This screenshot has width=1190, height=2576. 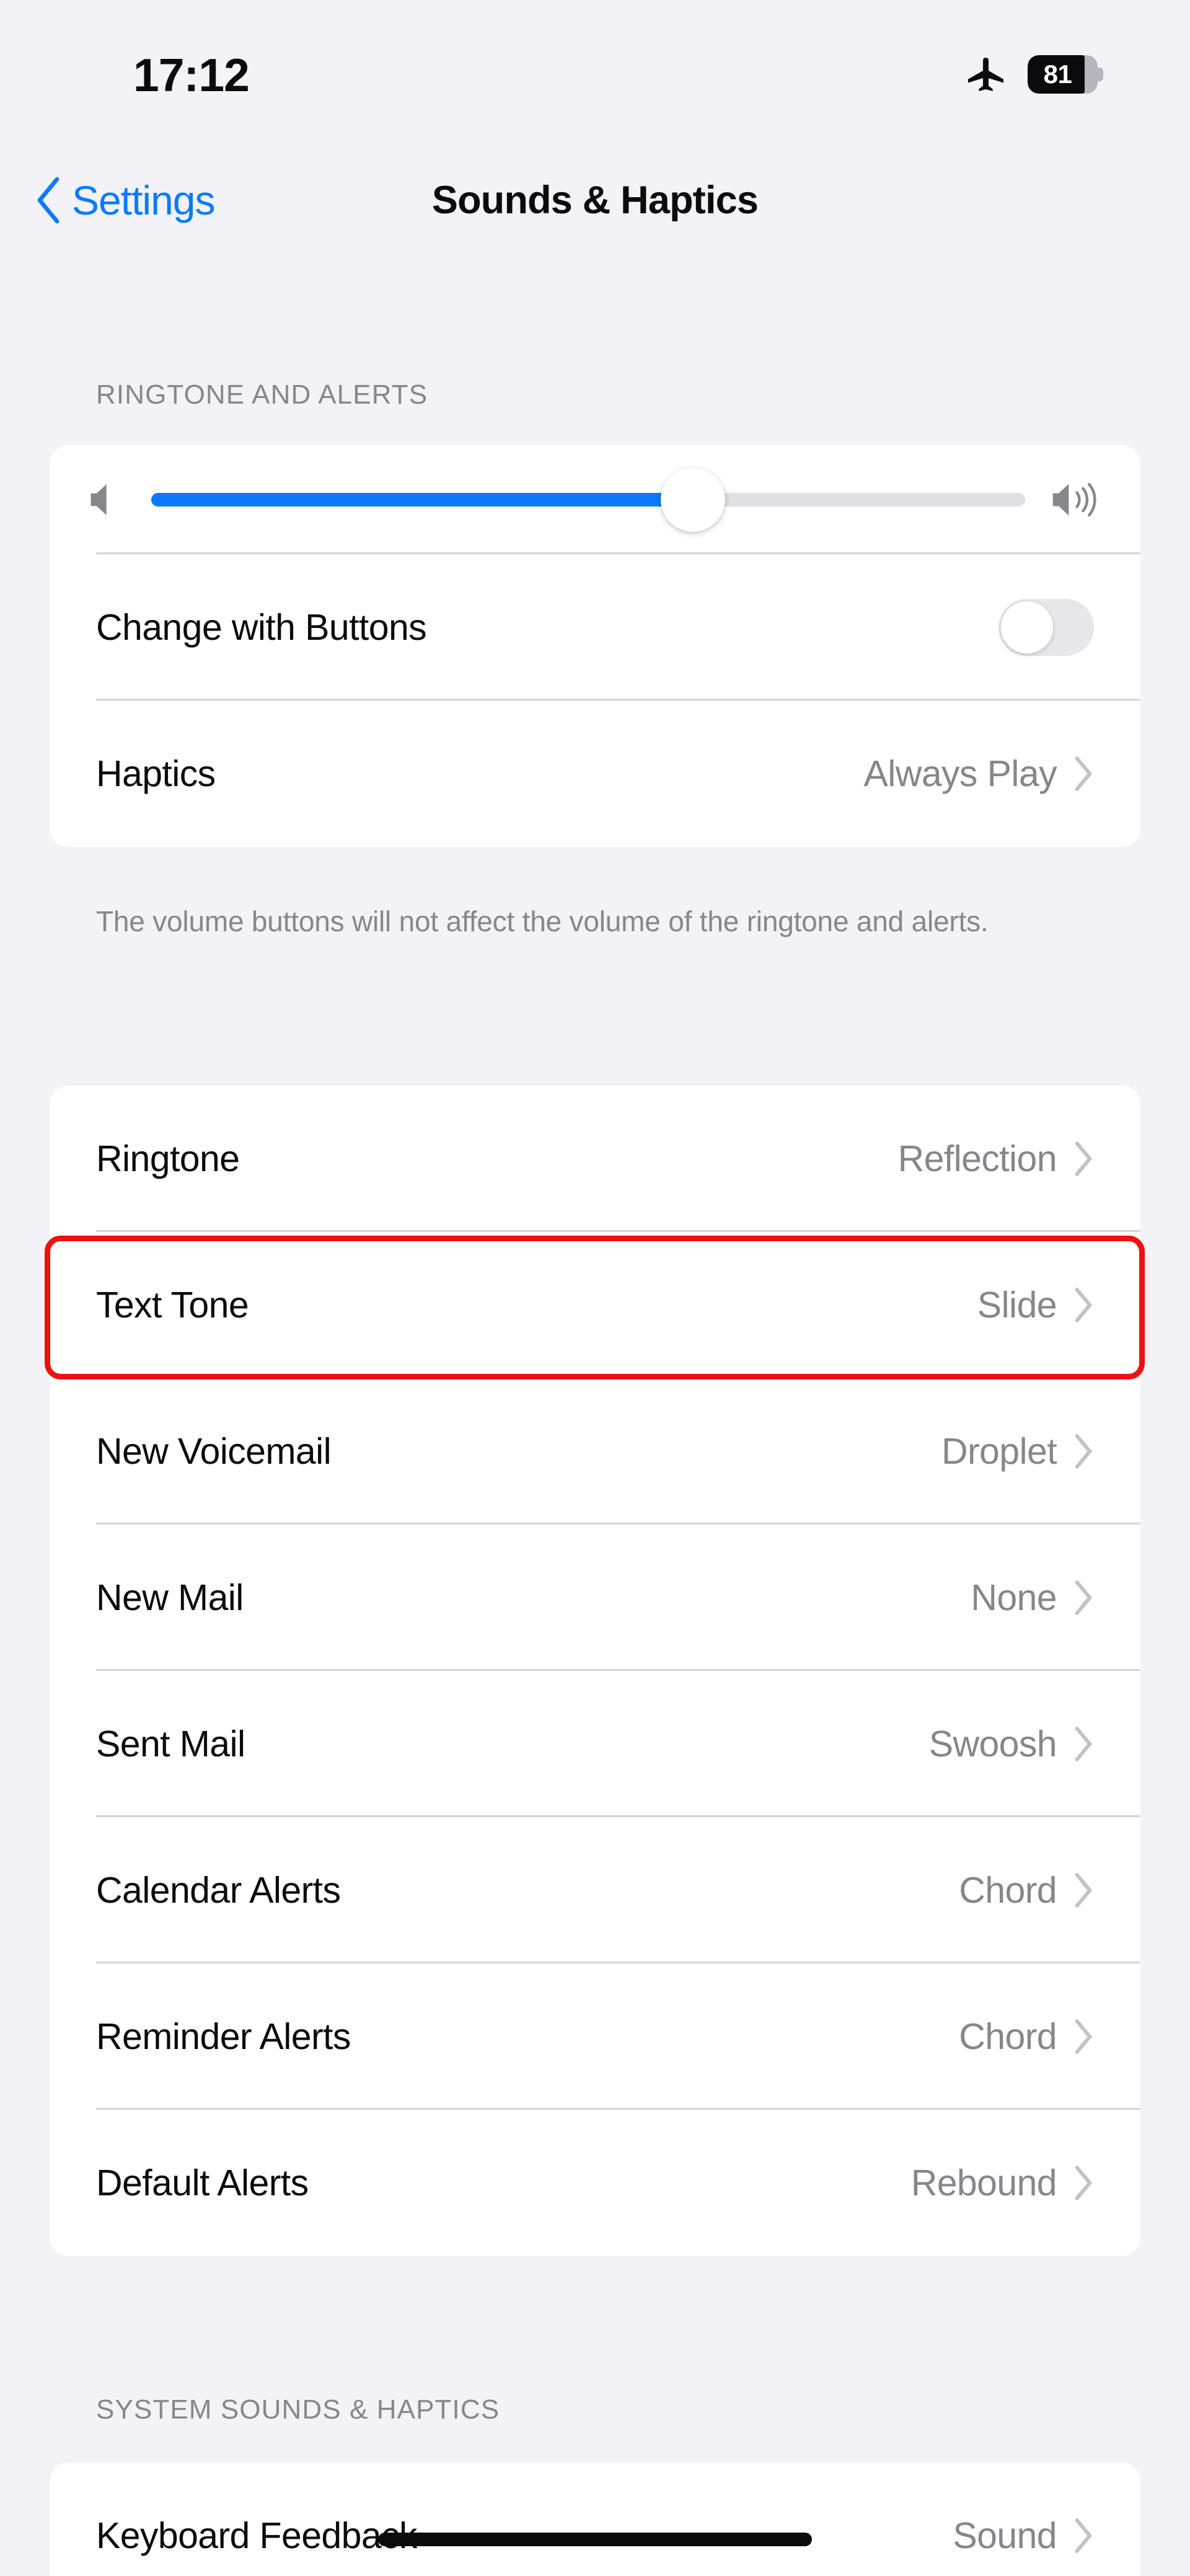 I want to click on row-value: Reflection, so click(x=977, y=1158).